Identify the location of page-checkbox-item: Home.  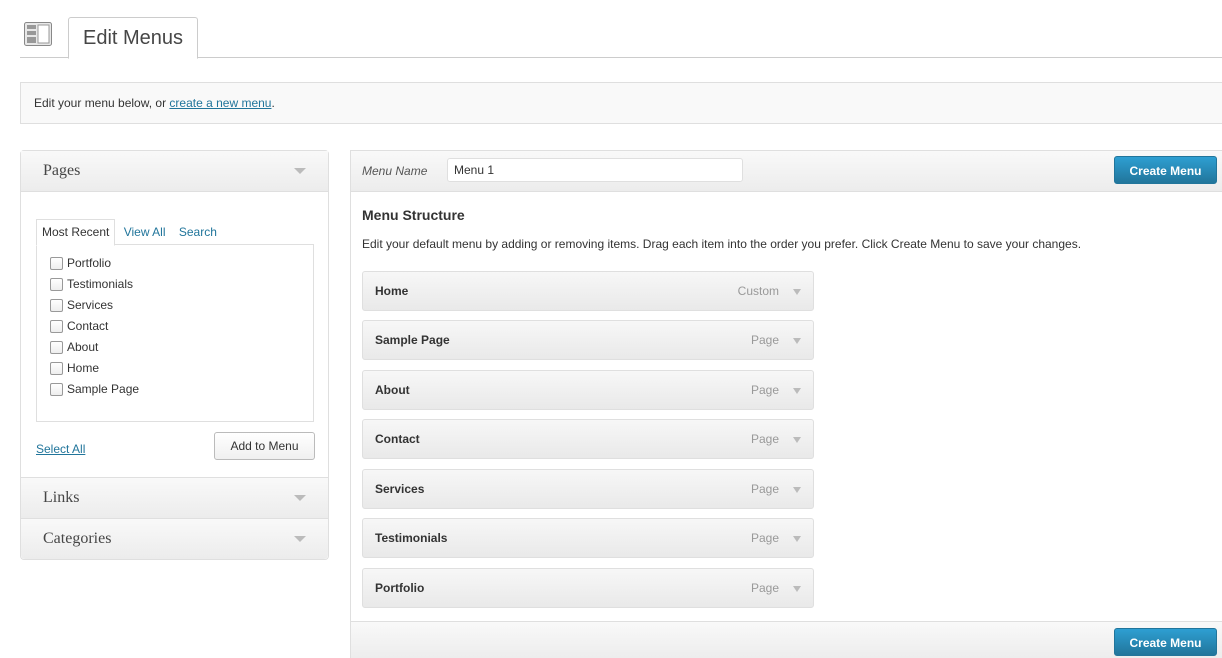
(175, 368).